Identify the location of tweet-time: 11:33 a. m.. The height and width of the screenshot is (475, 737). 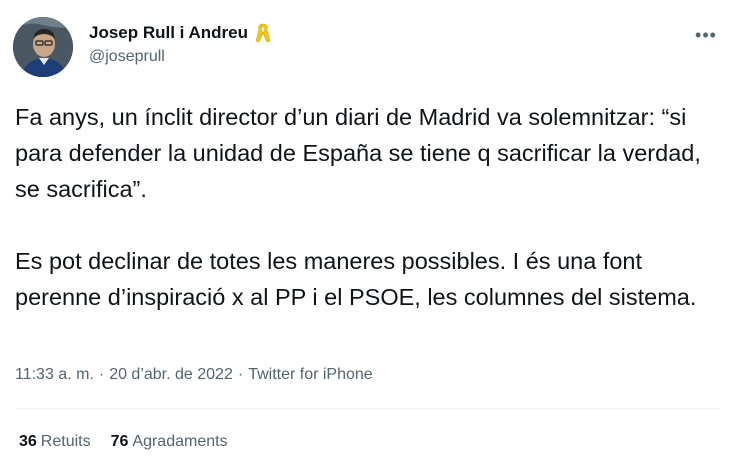
(54, 375).